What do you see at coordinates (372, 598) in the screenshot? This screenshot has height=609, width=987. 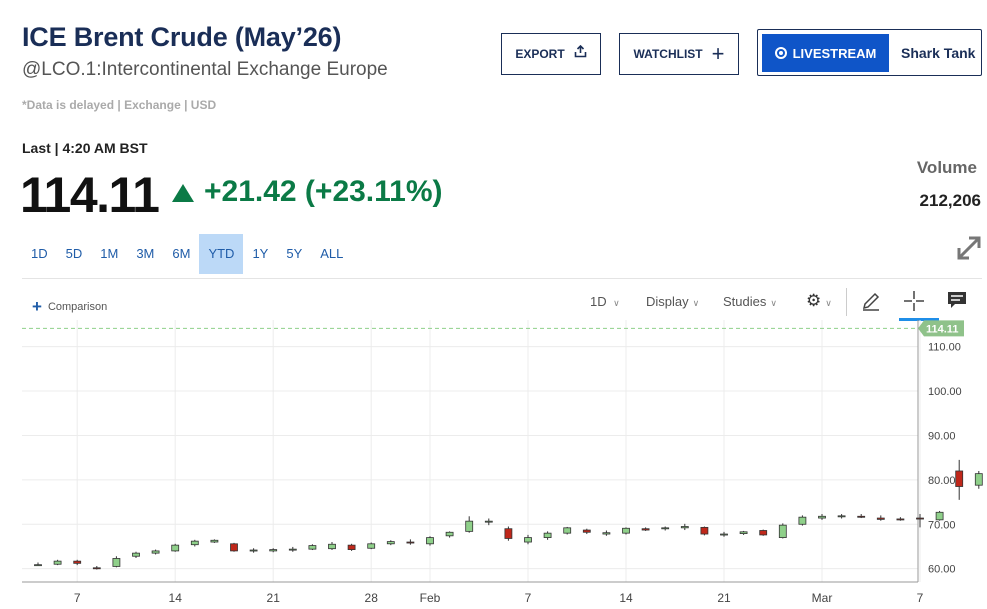 I see `x-tick-label: 28` at bounding box center [372, 598].